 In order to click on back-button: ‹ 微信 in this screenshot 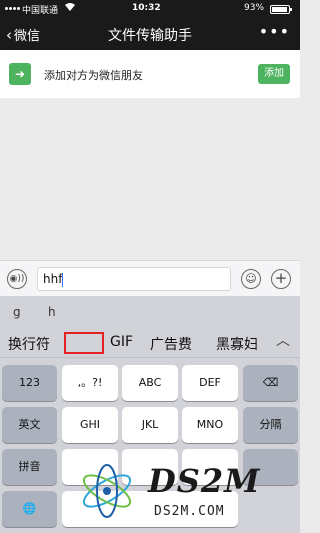, I will do `click(23, 34)`.